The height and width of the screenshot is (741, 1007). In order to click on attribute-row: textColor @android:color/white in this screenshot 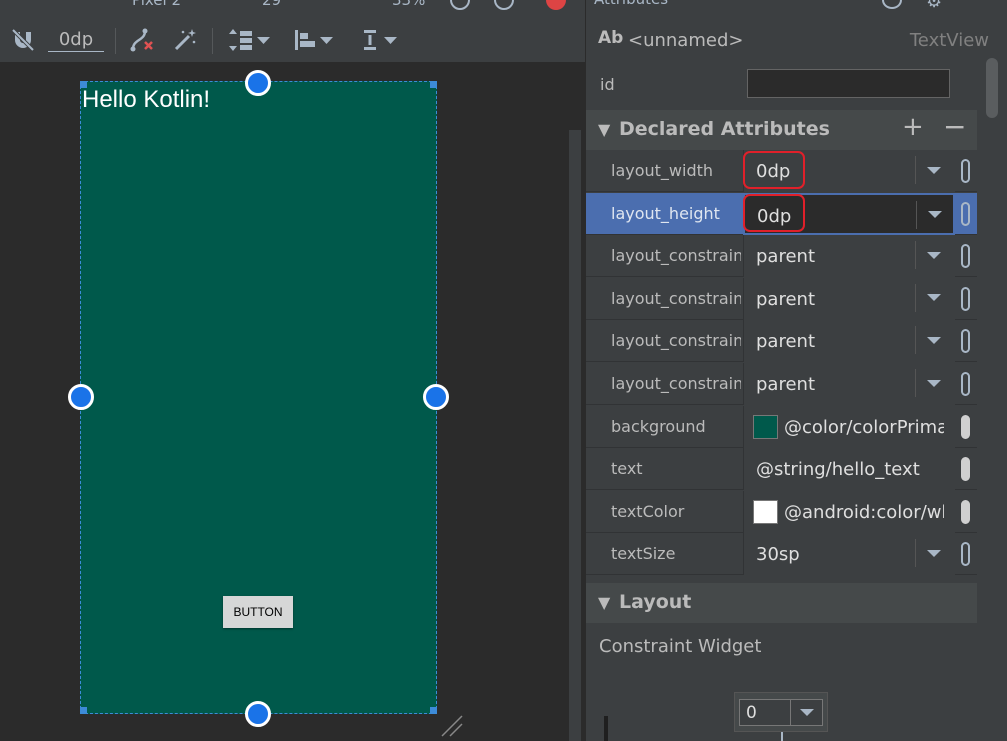, I will do `click(781, 511)`.